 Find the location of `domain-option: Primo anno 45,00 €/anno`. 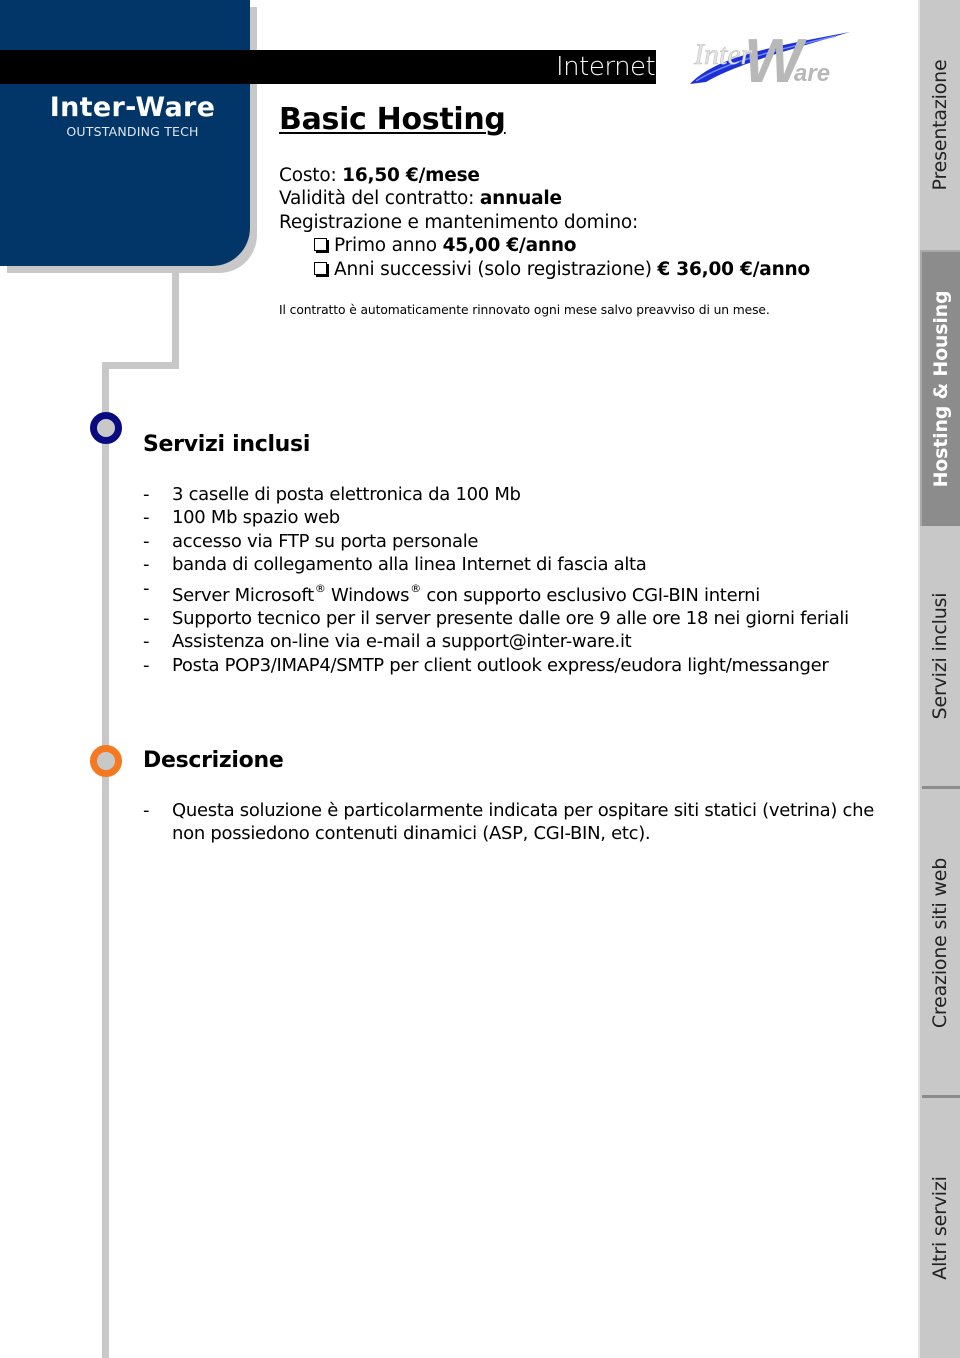

domain-option: Primo anno 45,00 €/anno is located at coordinates (445, 245).